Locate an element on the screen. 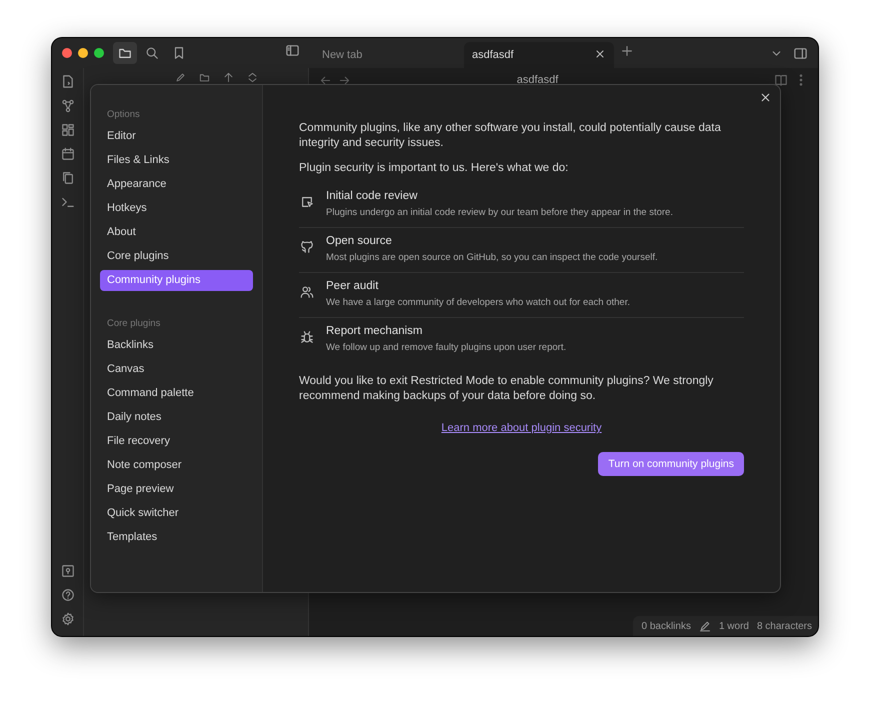  terminal-icon is located at coordinates (67, 202).